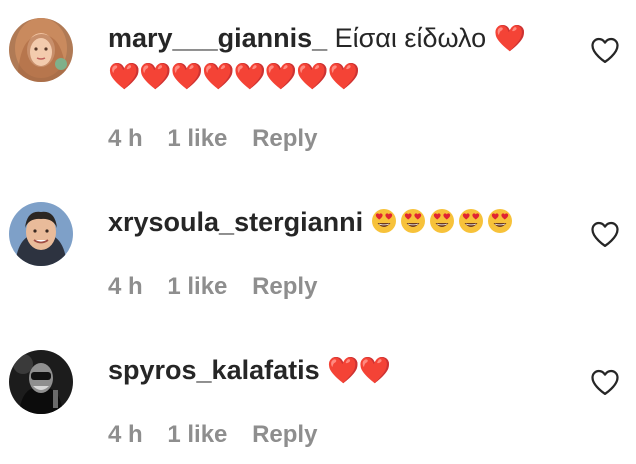 This screenshot has height=464, width=636. I want to click on heart-emoji: ❤️❤️, so click(359, 371).